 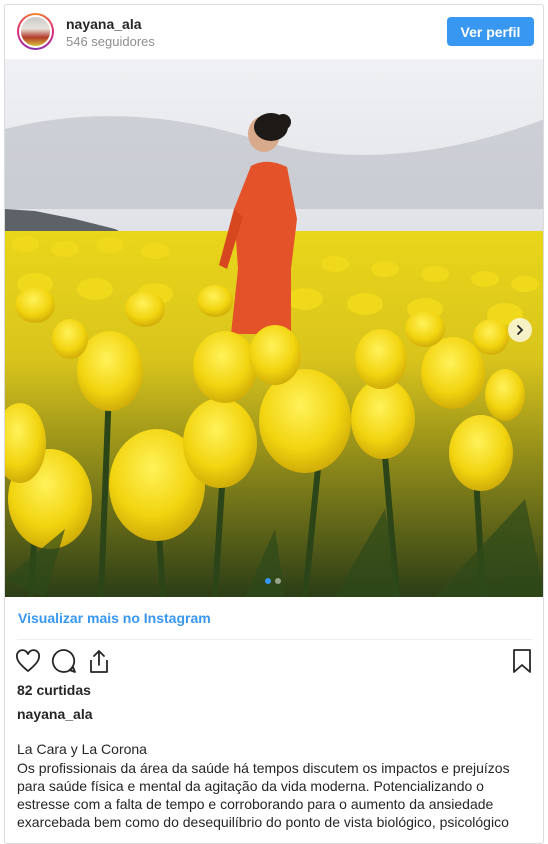 I want to click on view-more-on-instagram-link: Visualizar mais no Instagram, so click(x=114, y=618).